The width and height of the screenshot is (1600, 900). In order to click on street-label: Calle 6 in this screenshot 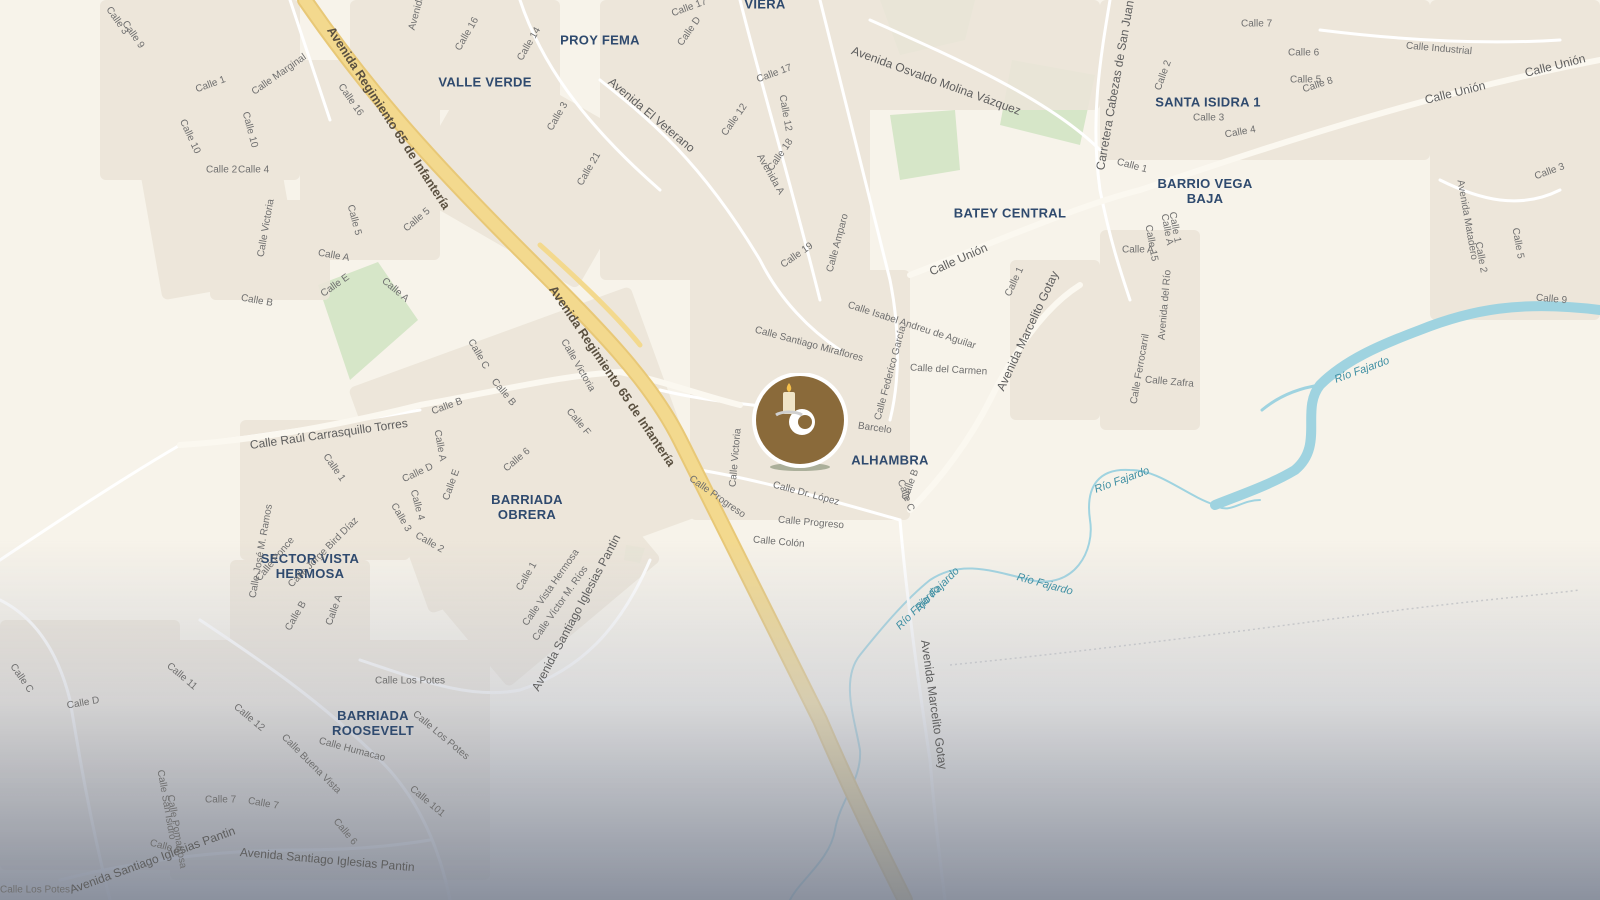, I will do `click(1304, 53)`.